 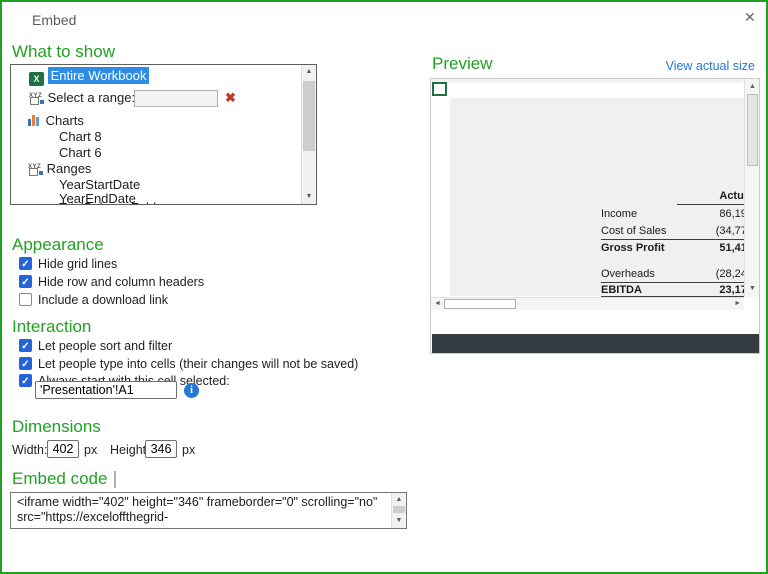 I want to click on checkbox-label: Let people sort and filter, so click(x=105, y=346).